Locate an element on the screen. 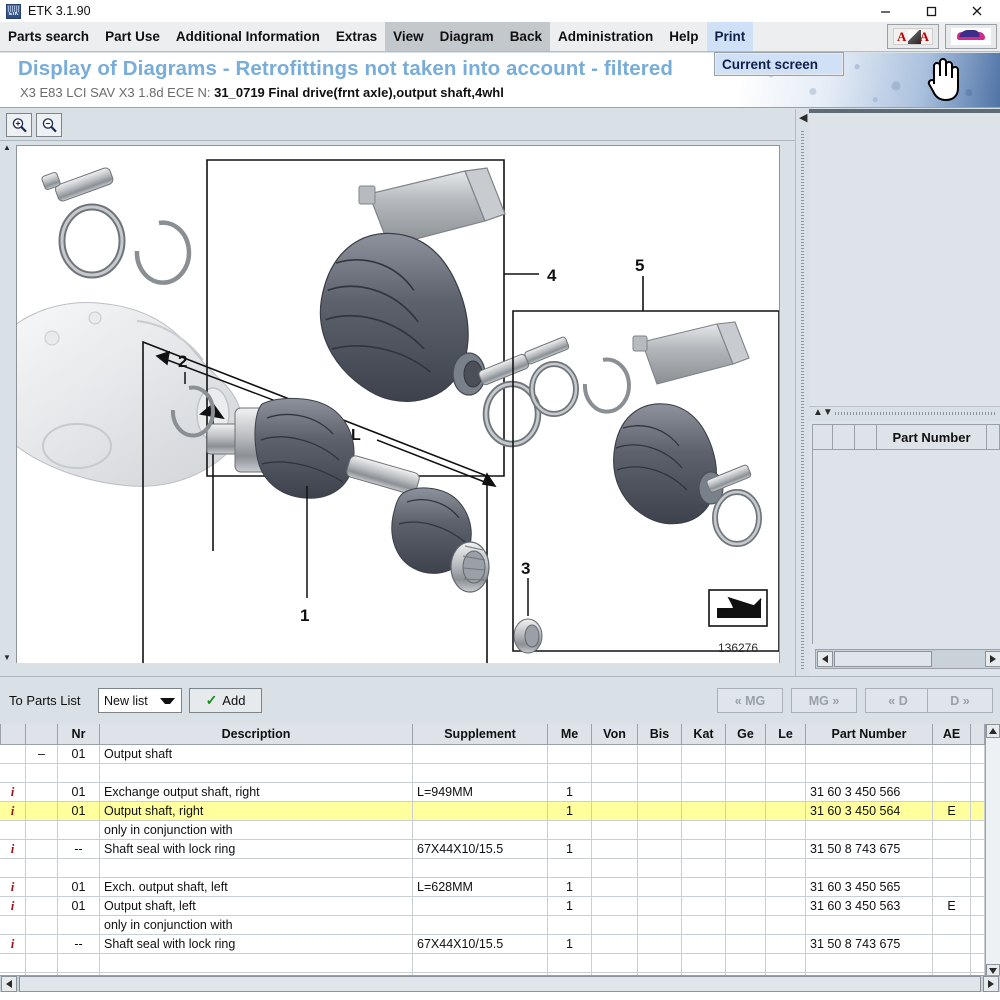 The image size is (1000, 1000). splitter-collapse-arrow-icon: ◀ is located at coordinates (803, 118).